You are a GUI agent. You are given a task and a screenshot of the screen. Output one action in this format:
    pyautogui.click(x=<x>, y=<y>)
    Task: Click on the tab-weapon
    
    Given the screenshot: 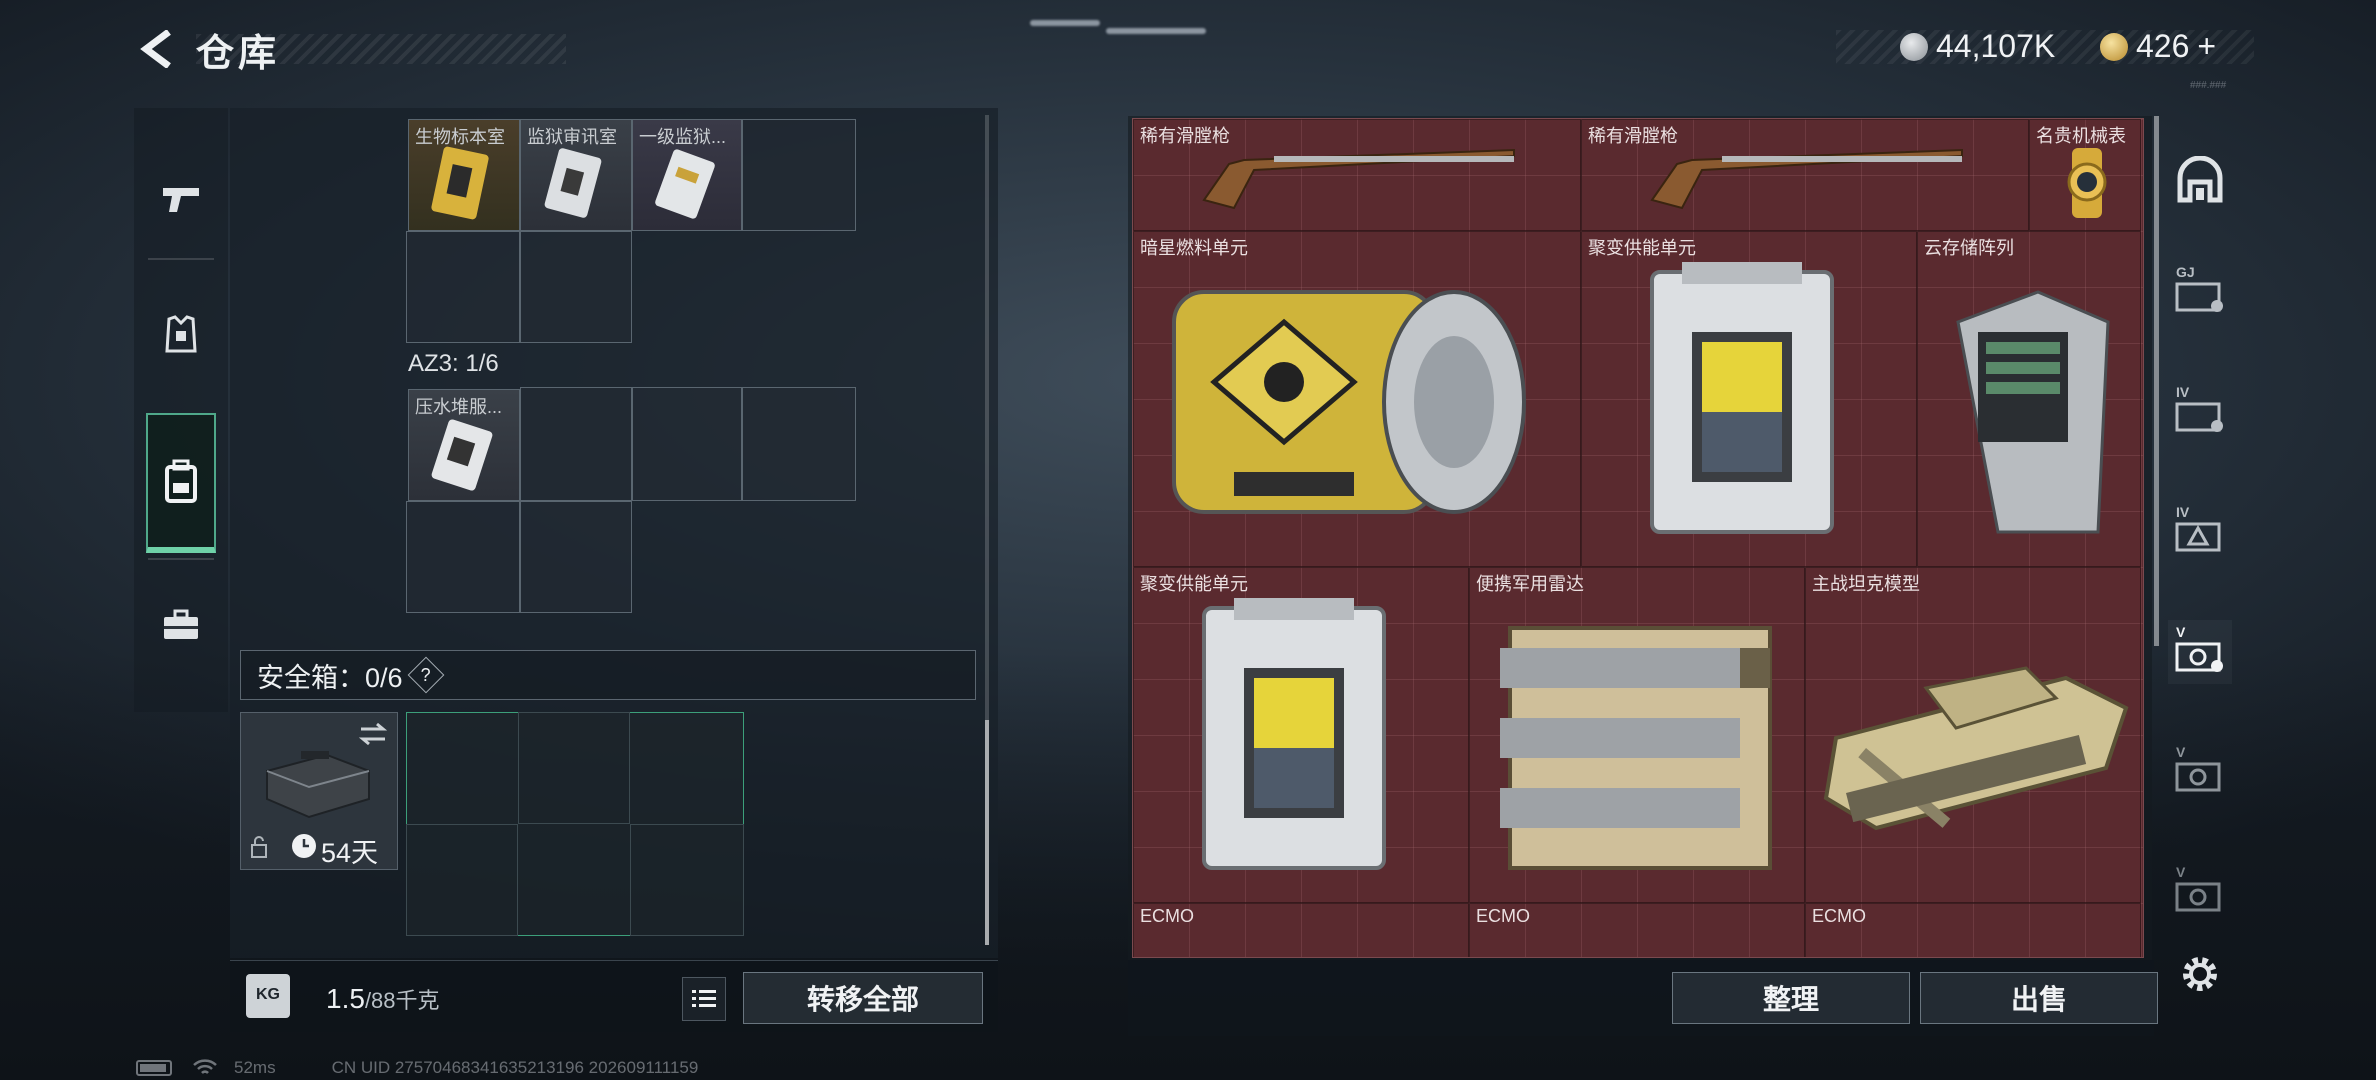 What is the action you would take?
    pyautogui.click(x=181, y=199)
    